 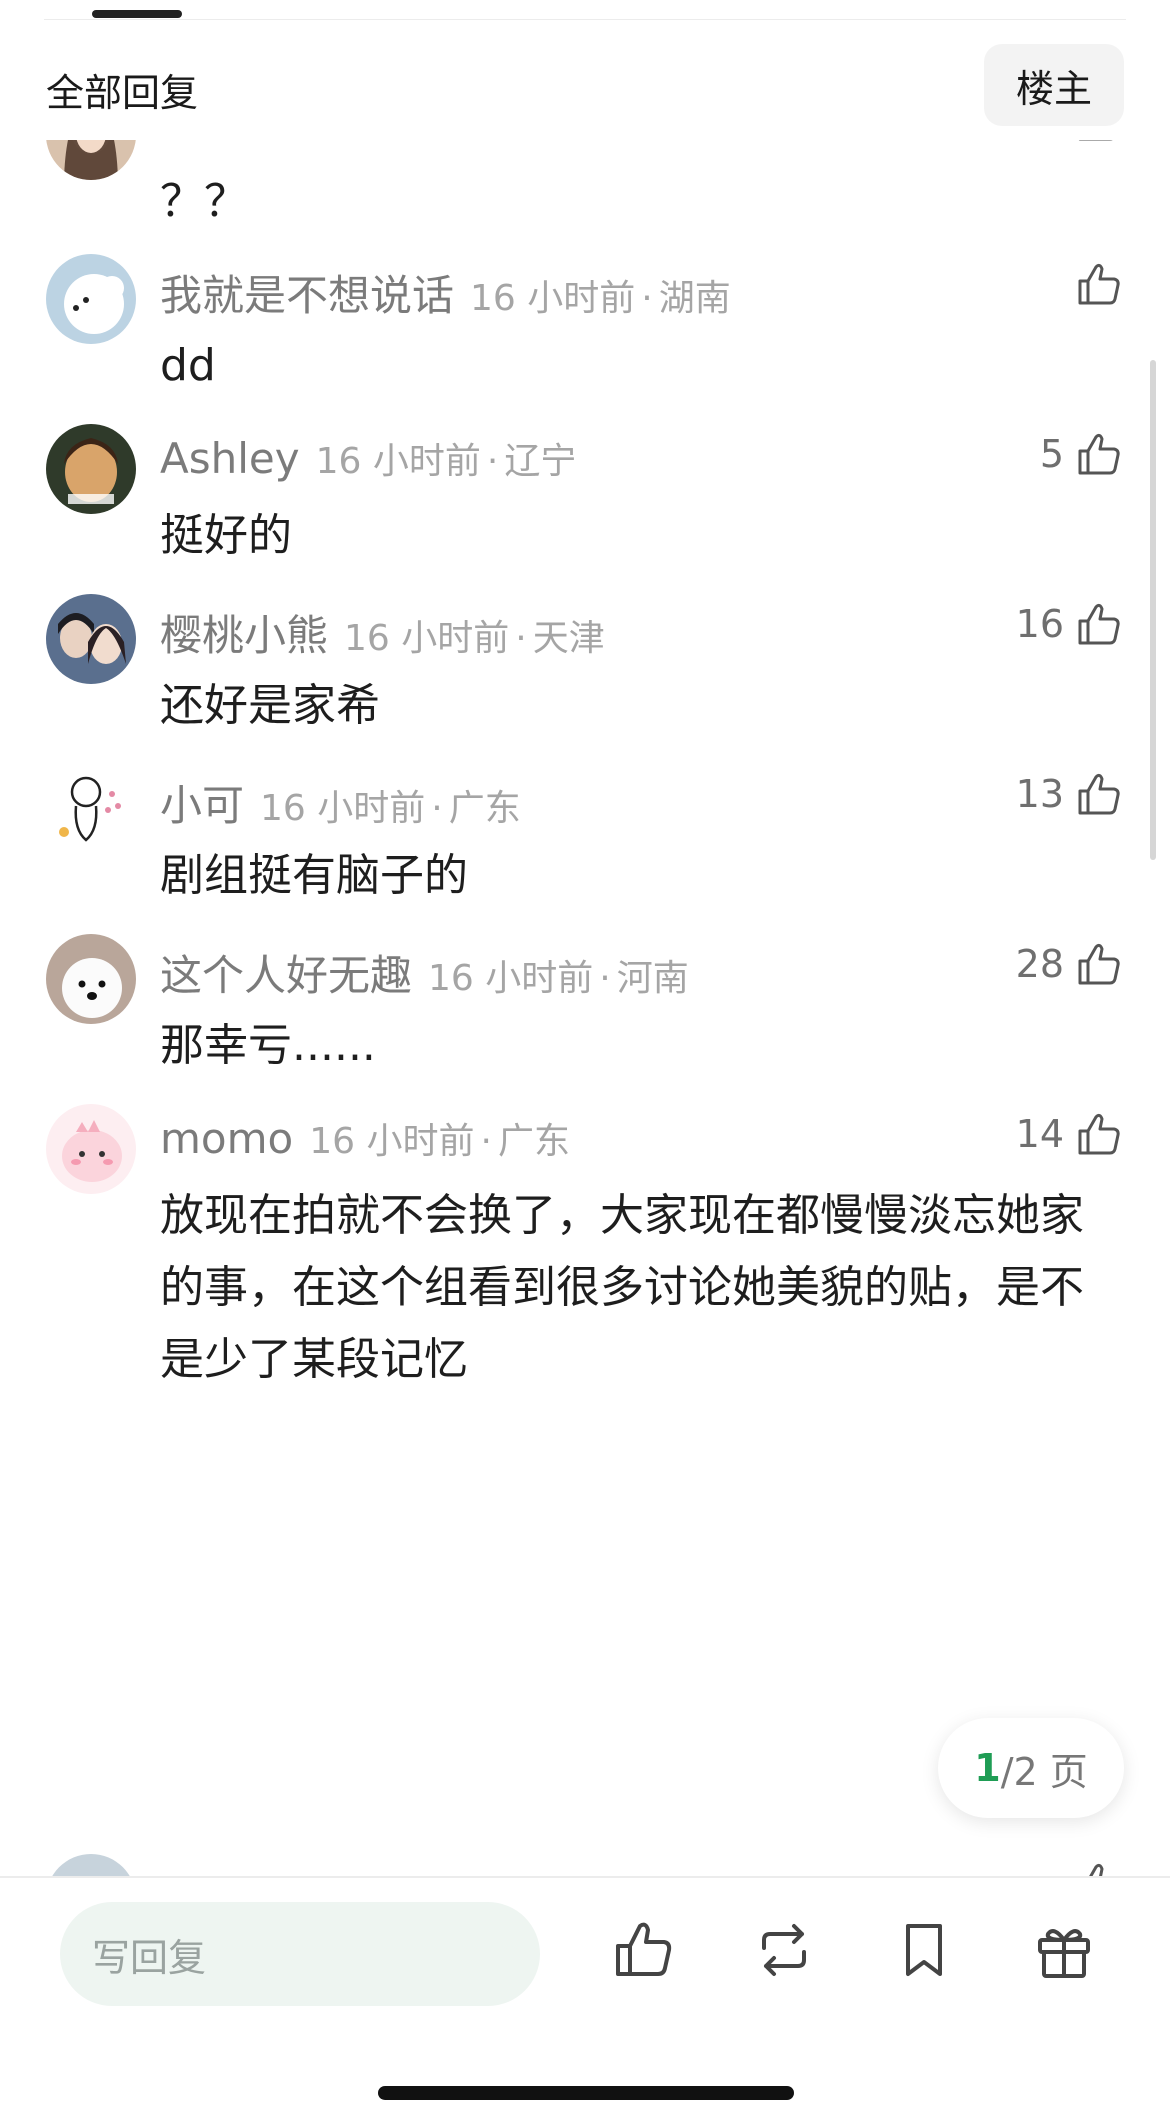 What do you see at coordinates (568, 638) in the screenshot?
I see `region: 天津` at bounding box center [568, 638].